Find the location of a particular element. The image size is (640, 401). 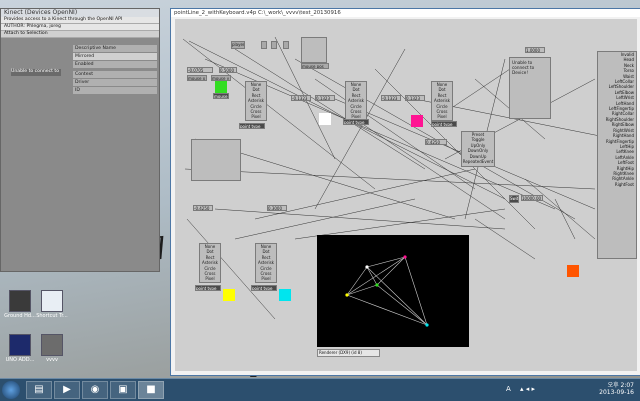

node-point-type-3: point type is located at coordinates (444, 124).